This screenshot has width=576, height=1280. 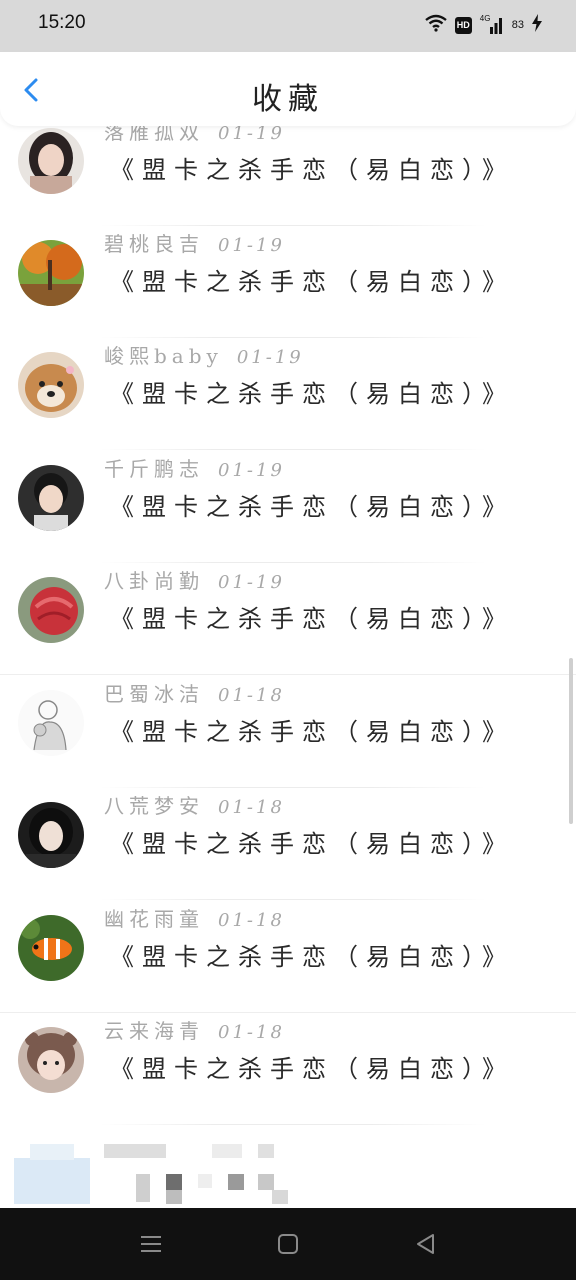 I want to click on list-item: 幽花雨童 01-18 《盟卡之杀手恋（易白恋）》, so click(x=288, y=957).